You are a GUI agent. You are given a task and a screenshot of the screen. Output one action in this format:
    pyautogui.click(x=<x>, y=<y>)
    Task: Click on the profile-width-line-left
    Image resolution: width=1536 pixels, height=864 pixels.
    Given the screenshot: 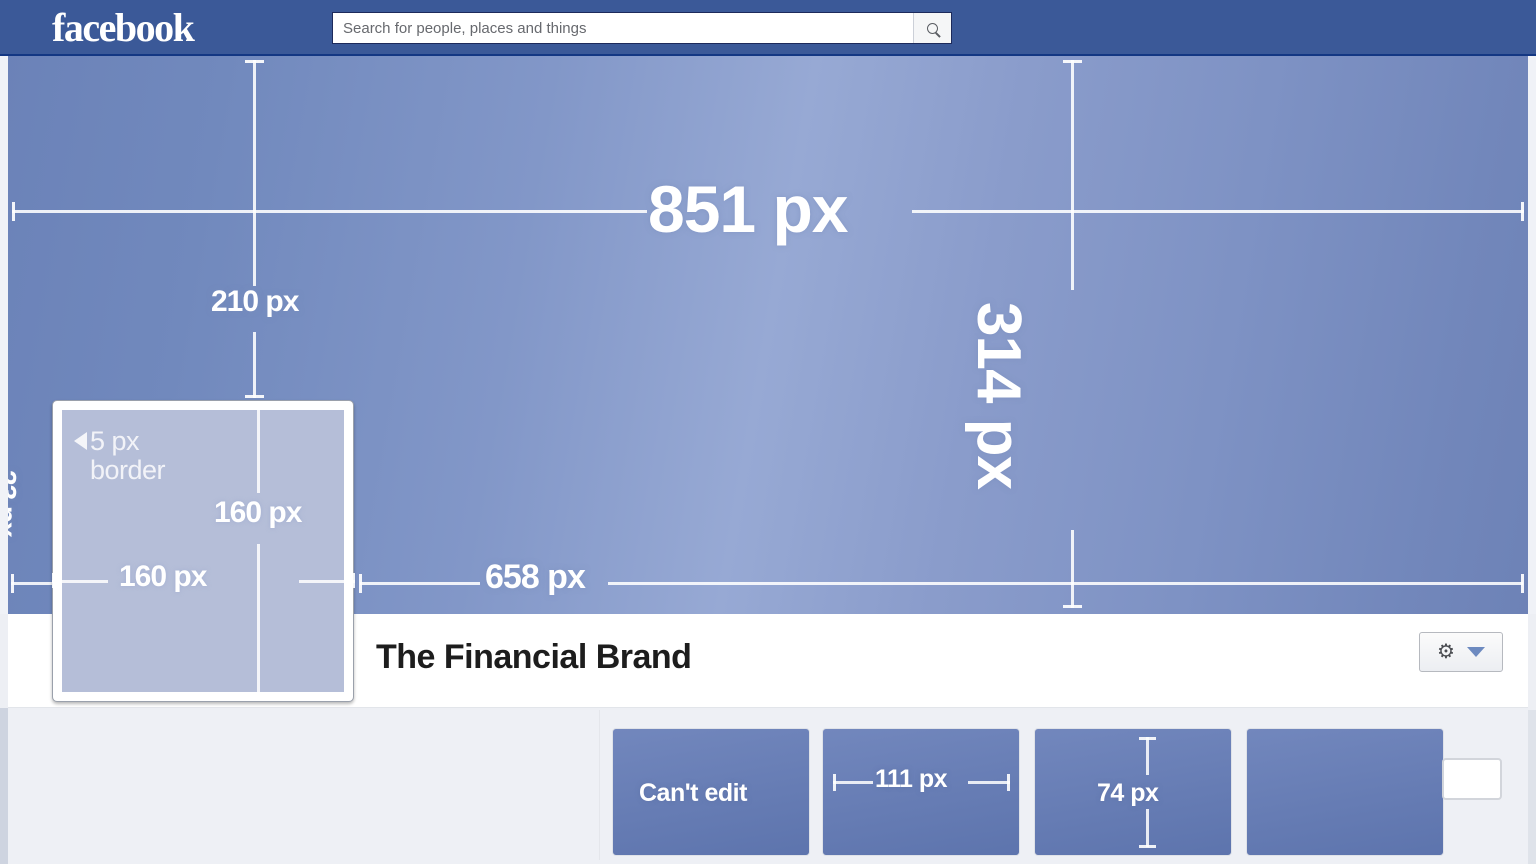 What is the action you would take?
    pyautogui.click(x=80, y=581)
    